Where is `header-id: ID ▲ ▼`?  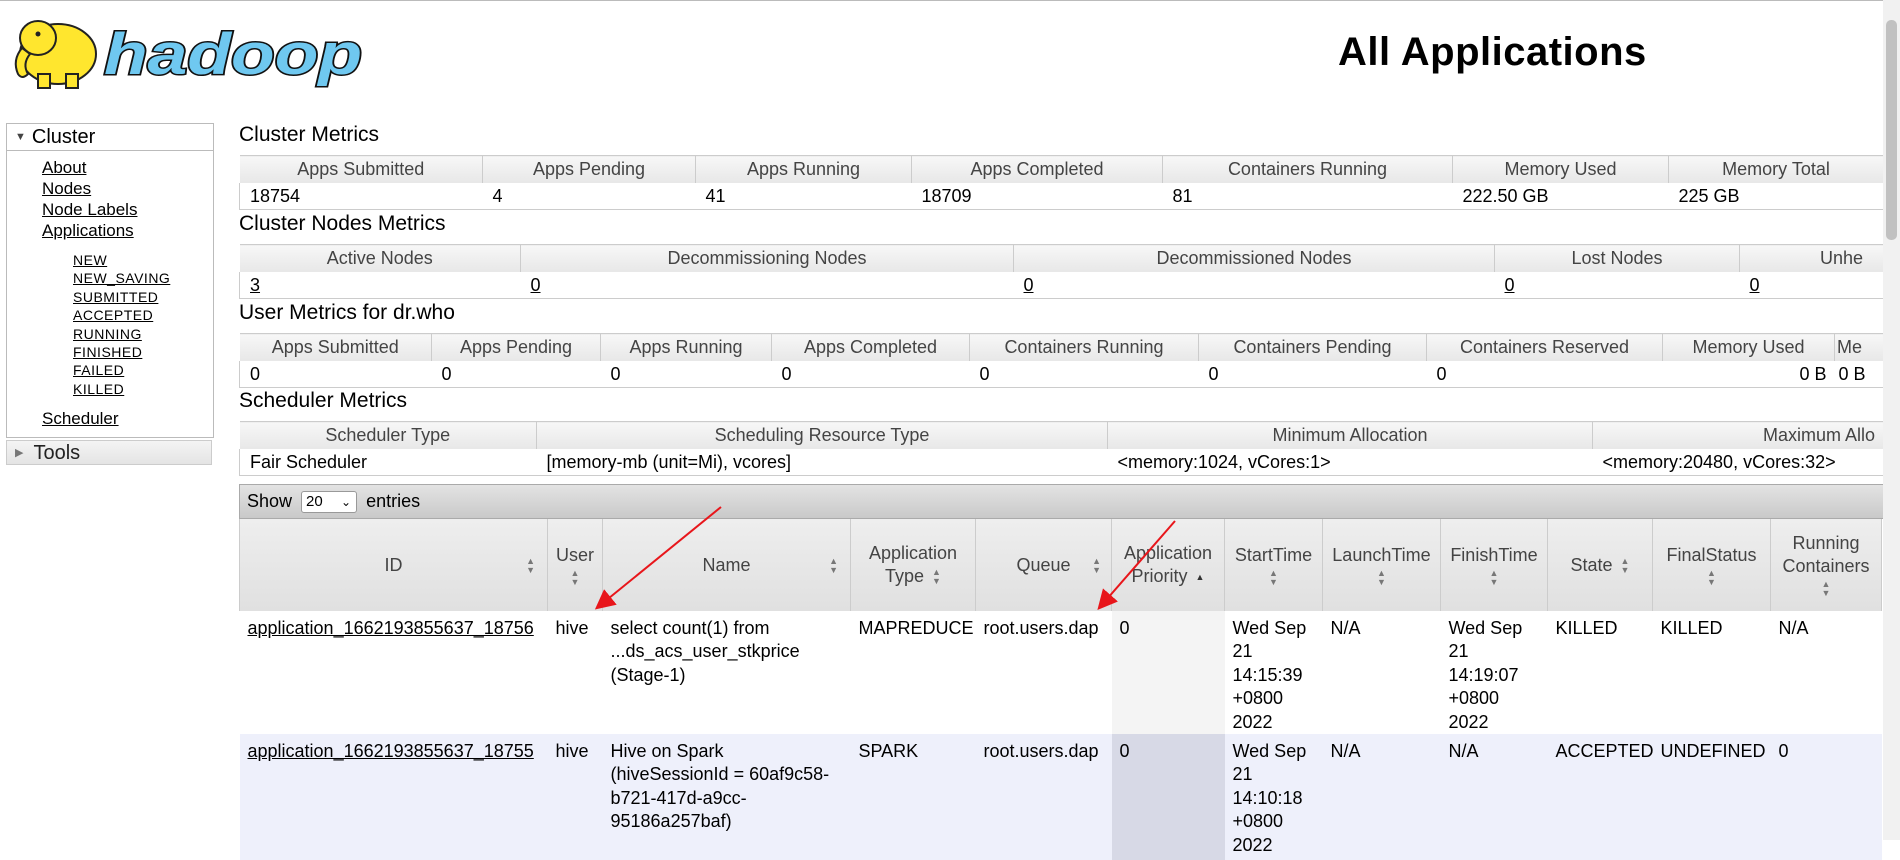 header-id: ID ▲ ▼ is located at coordinates (393, 565).